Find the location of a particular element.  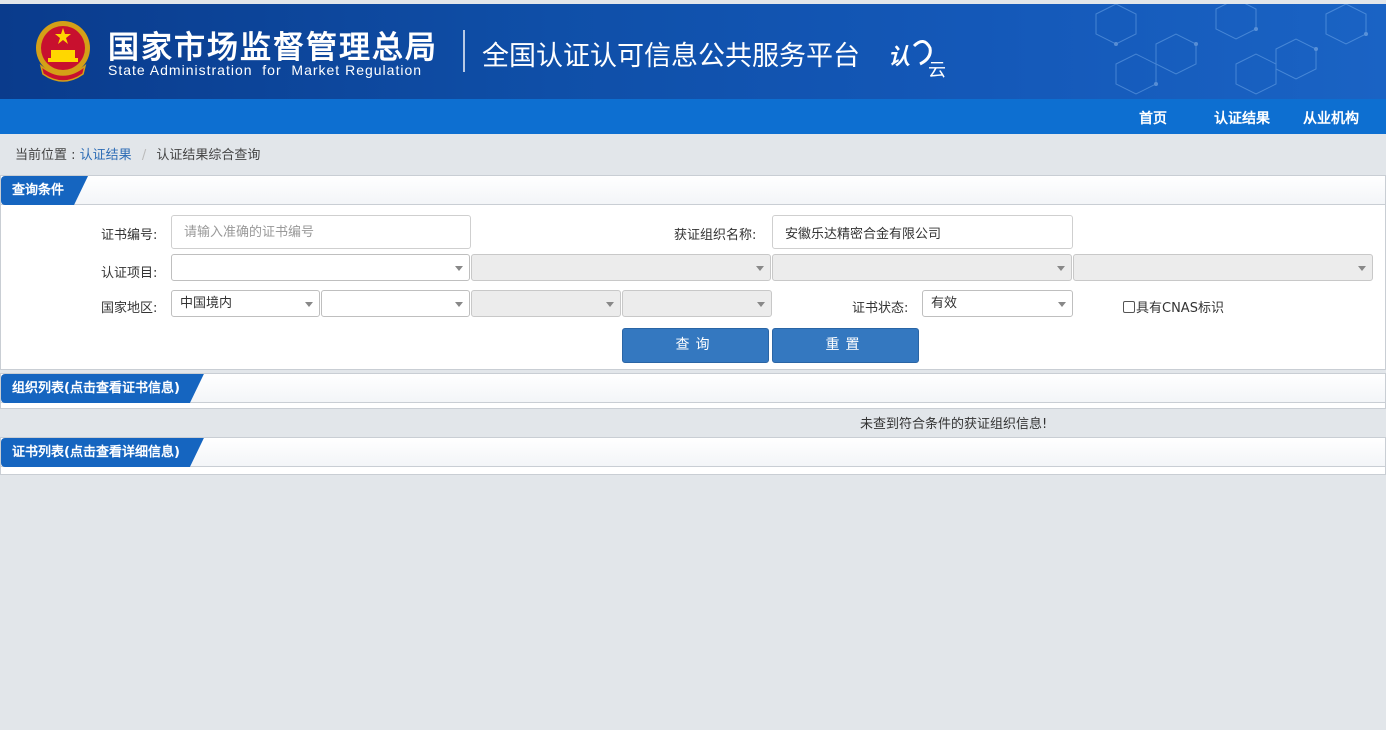

cnas-checkbox is located at coordinates (1129, 306).